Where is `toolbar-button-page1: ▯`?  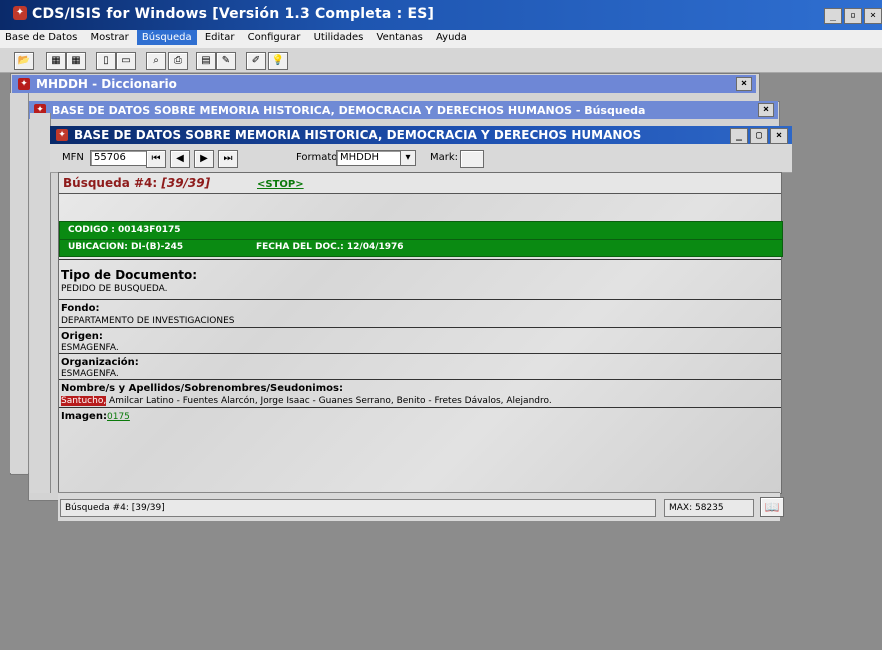 toolbar-button-page1: ▯ is located at coordinates (106, 61).